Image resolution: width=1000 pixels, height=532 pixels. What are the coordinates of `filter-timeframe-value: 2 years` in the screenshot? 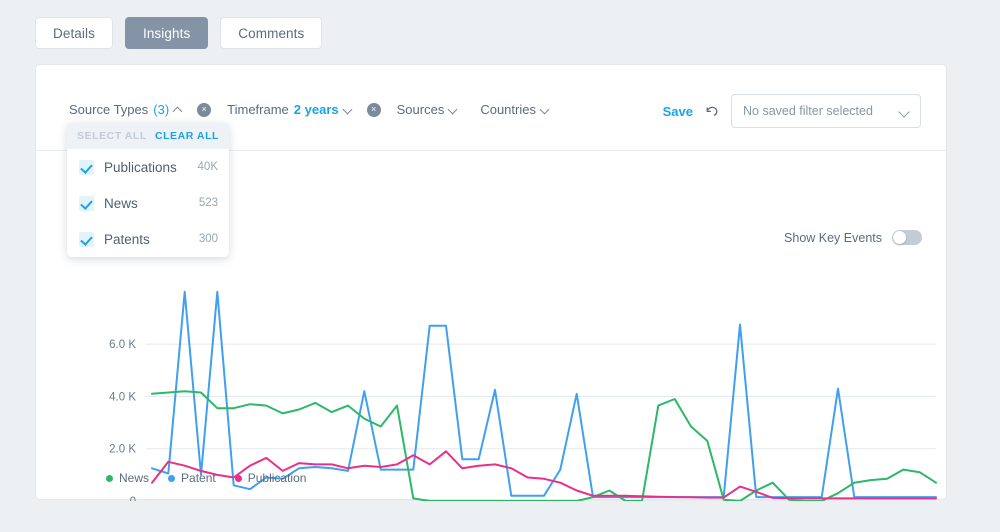 It's located at (316, 109).